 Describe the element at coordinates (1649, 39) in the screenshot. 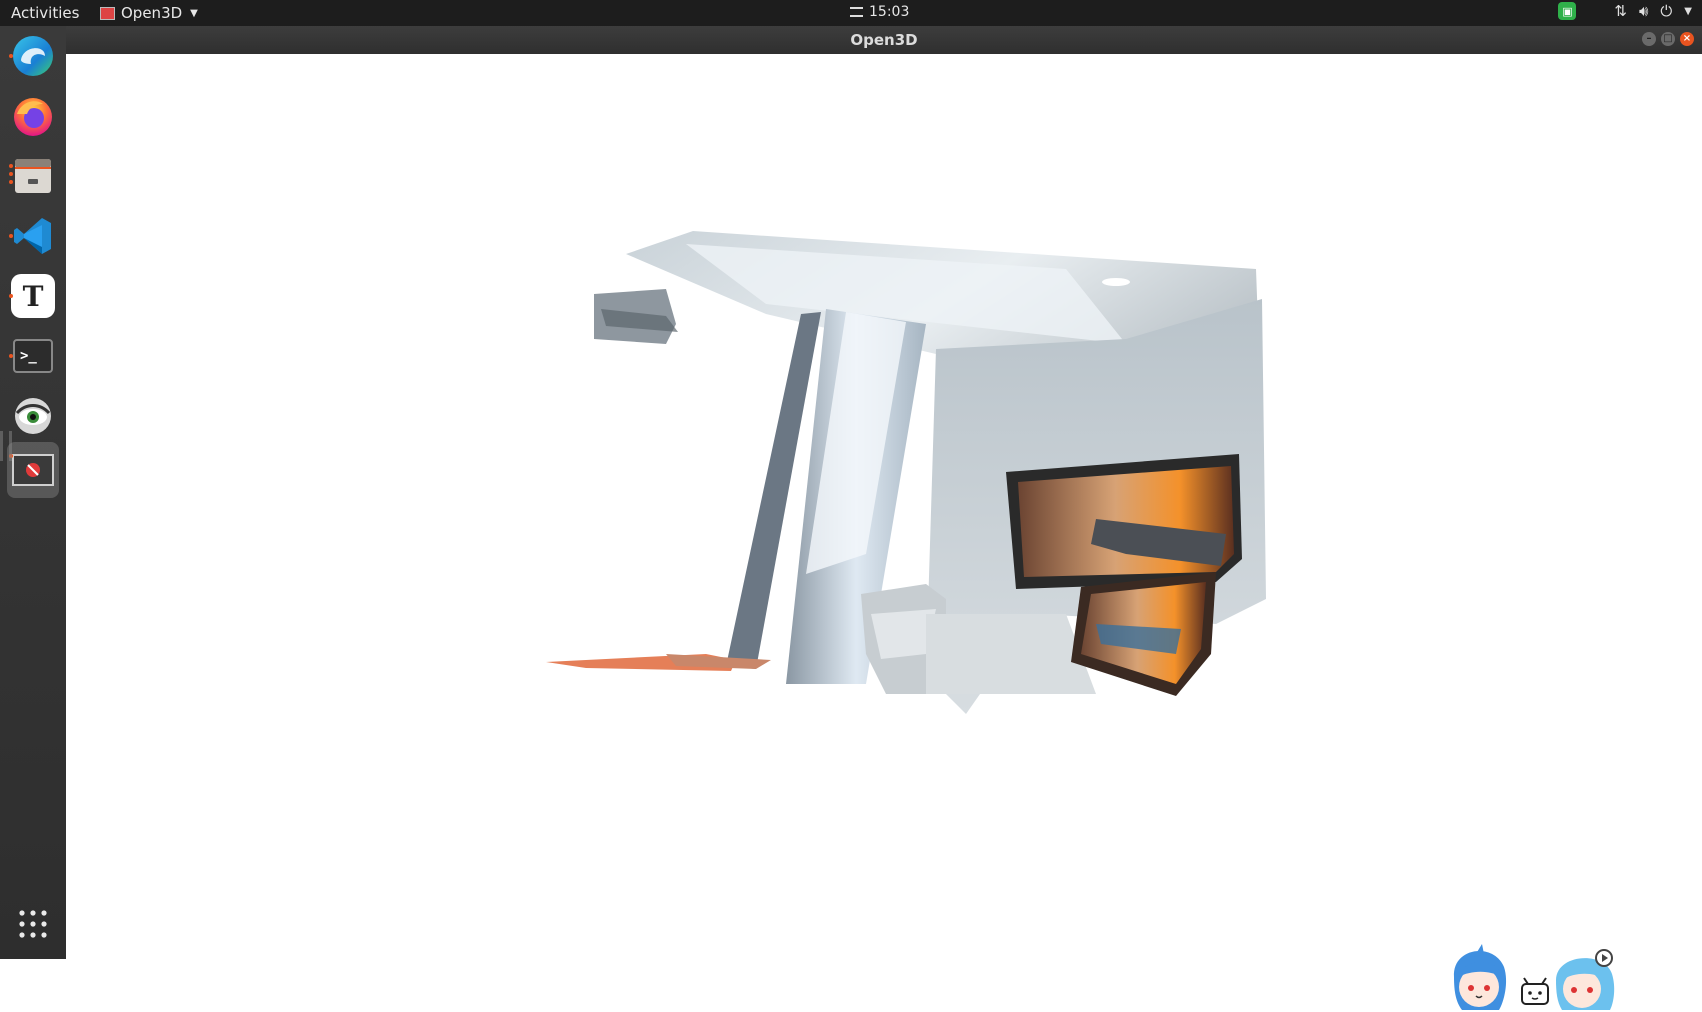

I see `minimize-button: –` at that location.